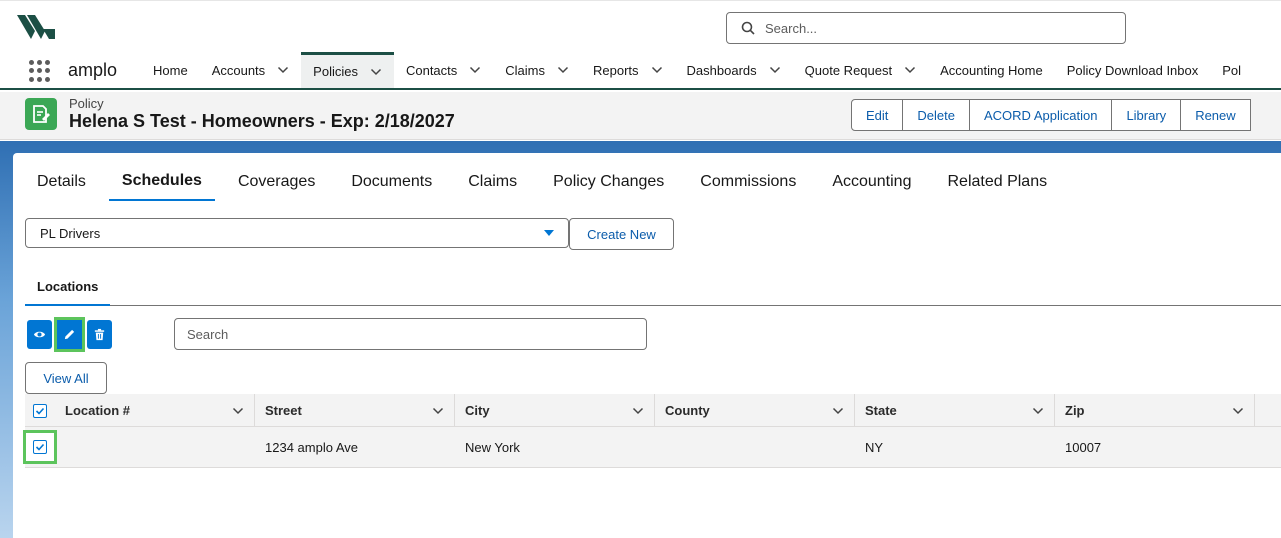  What do you see at coordinates (748, 182) in the screenshot?
I see `tab-commissions: Commissions` at bounding box center [748, 182].